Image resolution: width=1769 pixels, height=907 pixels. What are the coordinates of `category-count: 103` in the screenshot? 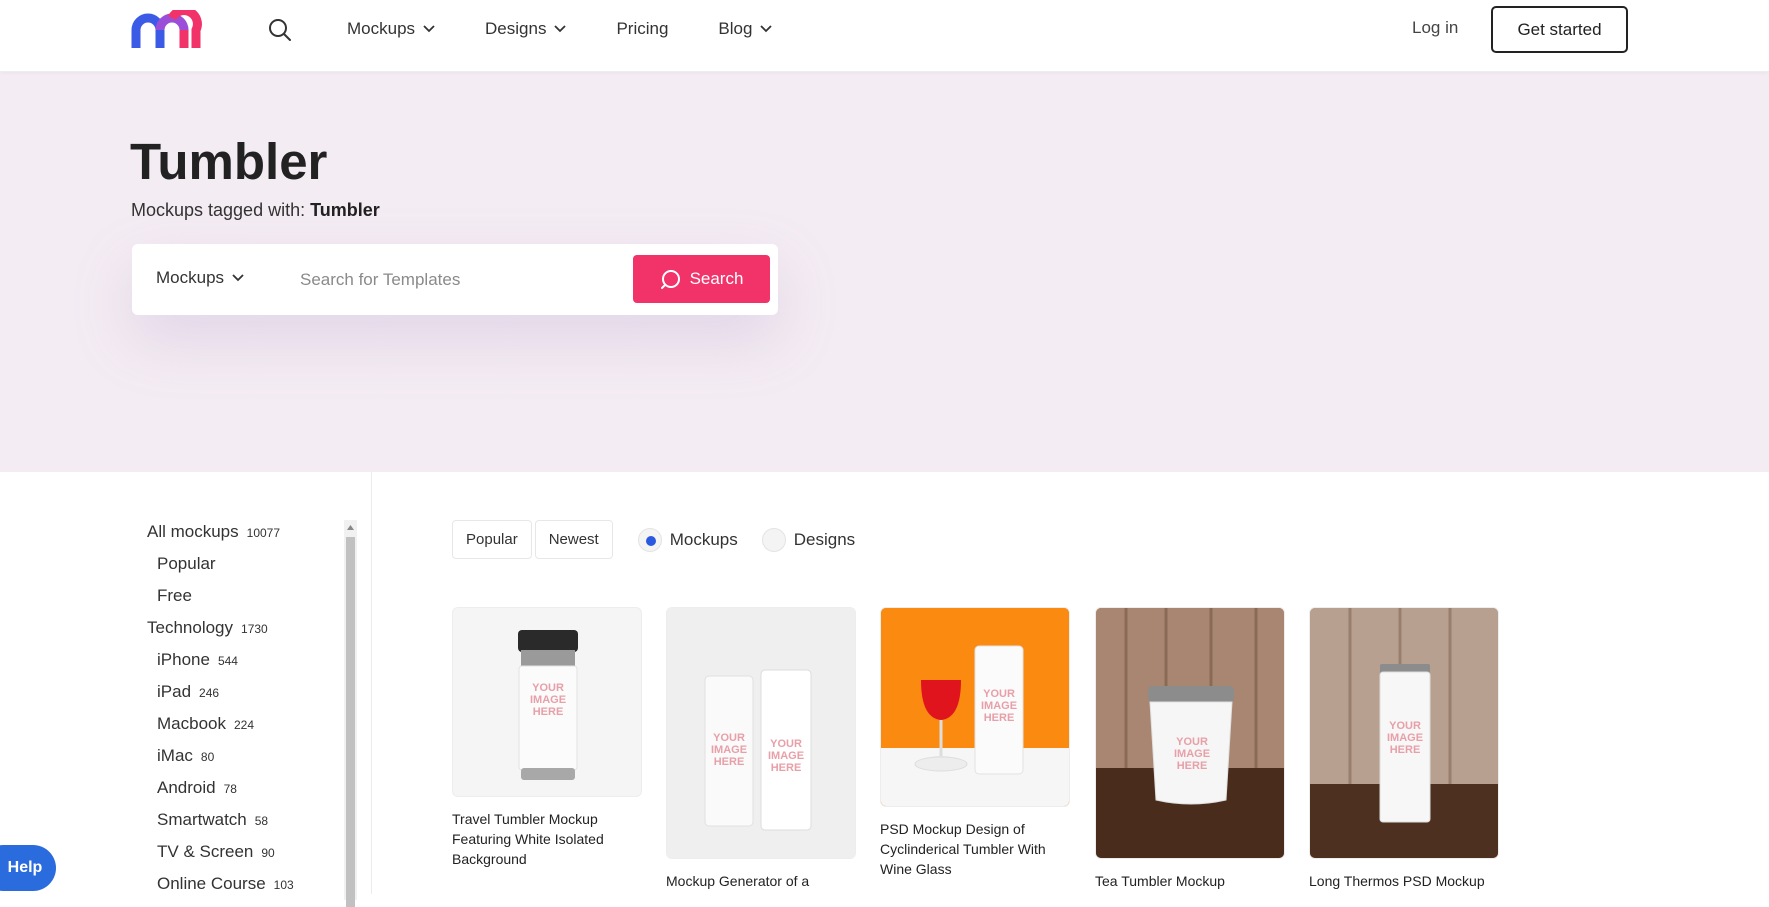 It's located at (283, 885).